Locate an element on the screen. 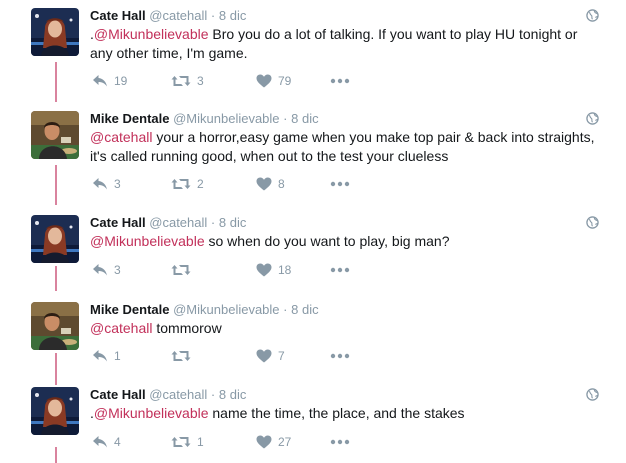 The width and height of the screenshot is (626, 463). retweet-button: 3 is located at coordinates (187, 81).